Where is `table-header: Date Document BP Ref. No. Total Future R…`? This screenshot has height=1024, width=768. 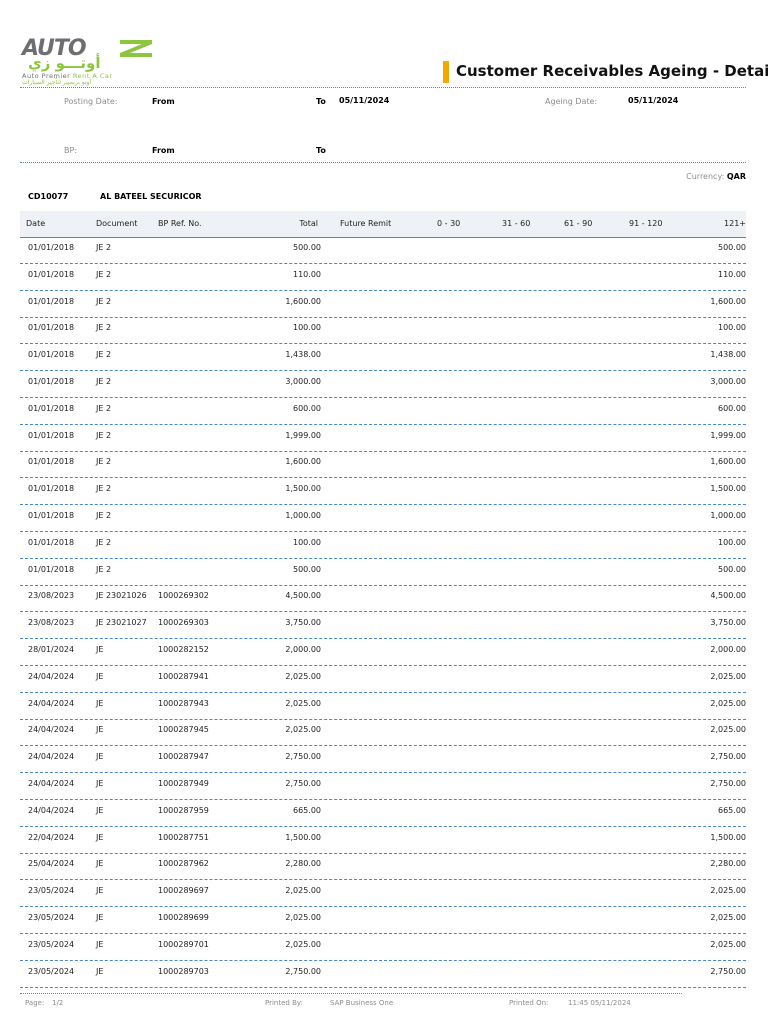 table-header: Date Document BP Ref. No. Total Future R… is located at coordinates (383, 224).